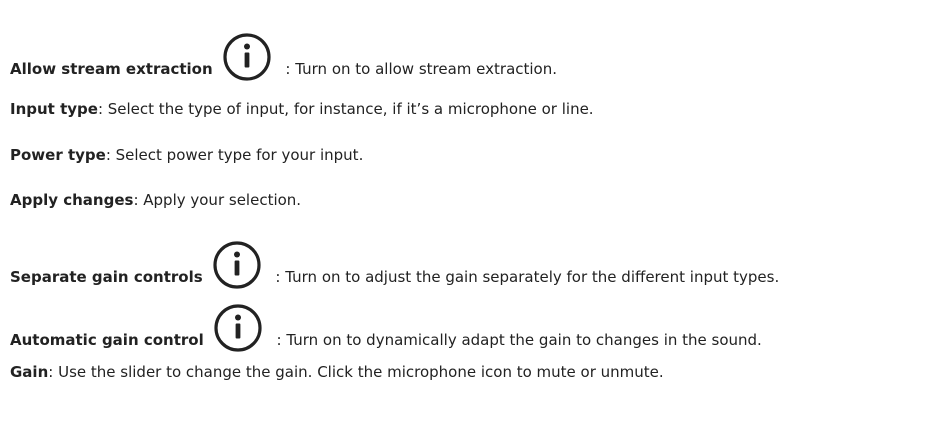  What do you see at coordinates (72, 200) in the screenshot?
I see `setting-term: Apply changes` at bounding box center [72, 200].